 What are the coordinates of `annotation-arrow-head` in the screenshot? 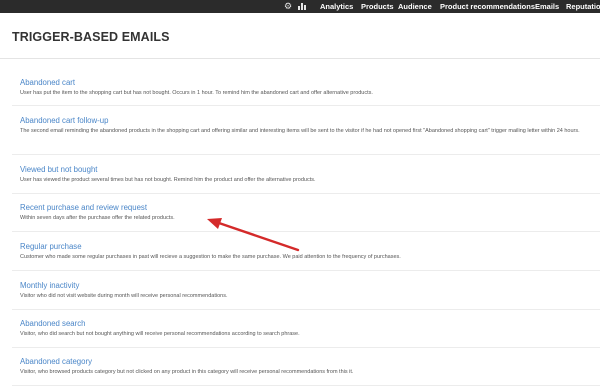 It's located at (214, 223).